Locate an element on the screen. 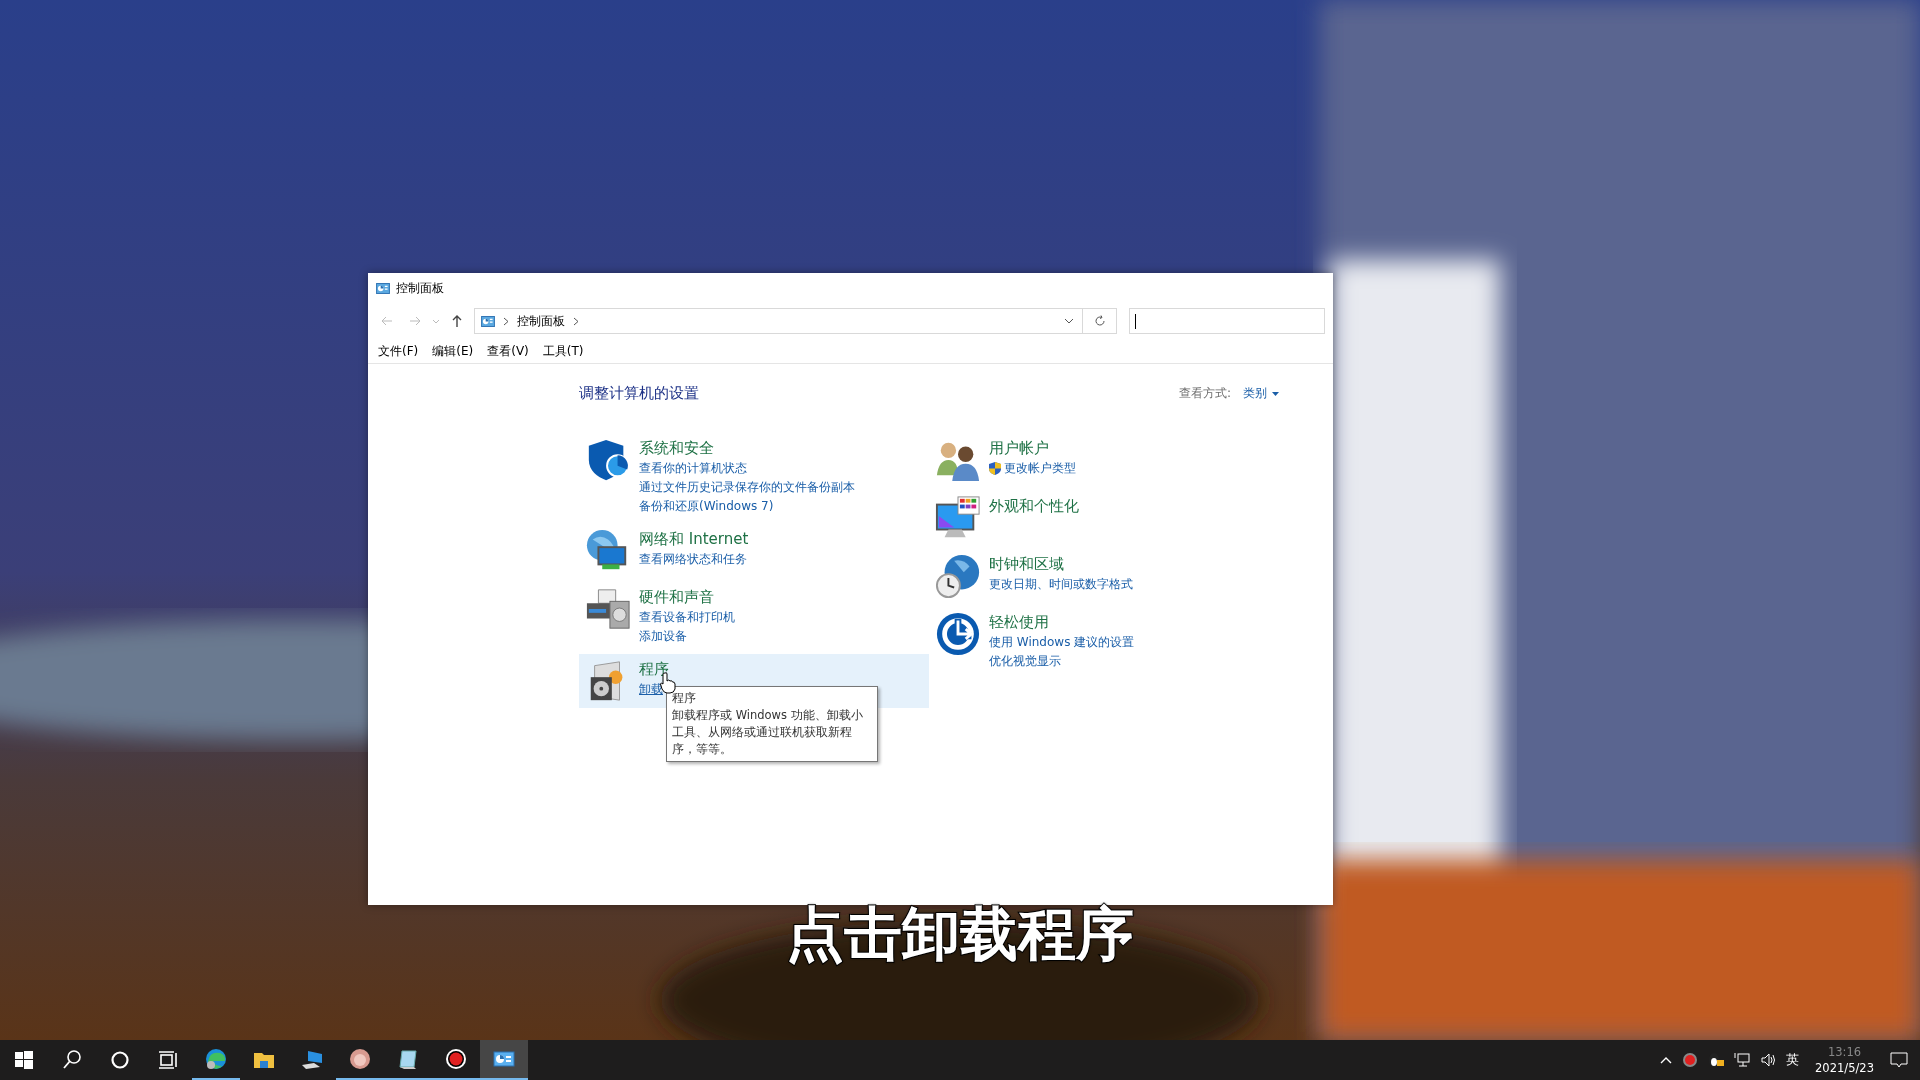 Image resolution: width=1920 pixels, height=1080 pixels. dropdown-icon is located at coordinates (1069, 321).